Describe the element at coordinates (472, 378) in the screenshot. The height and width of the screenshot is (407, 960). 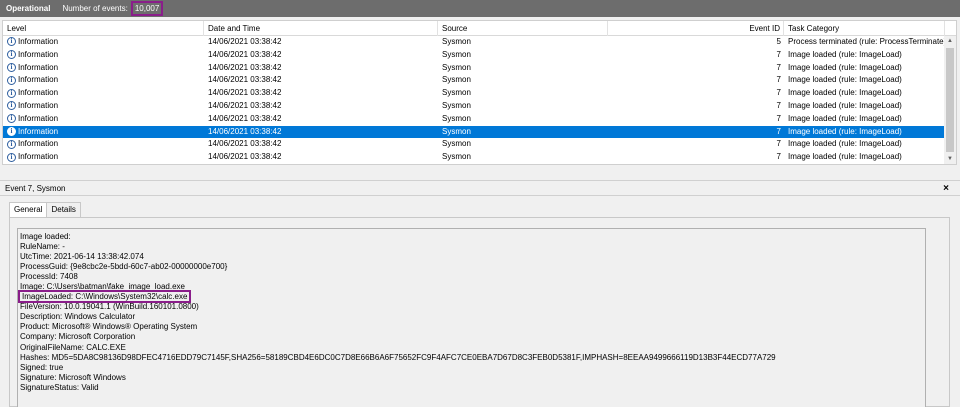
I see `description-line: Signature: Microsoft Windows` at that location.